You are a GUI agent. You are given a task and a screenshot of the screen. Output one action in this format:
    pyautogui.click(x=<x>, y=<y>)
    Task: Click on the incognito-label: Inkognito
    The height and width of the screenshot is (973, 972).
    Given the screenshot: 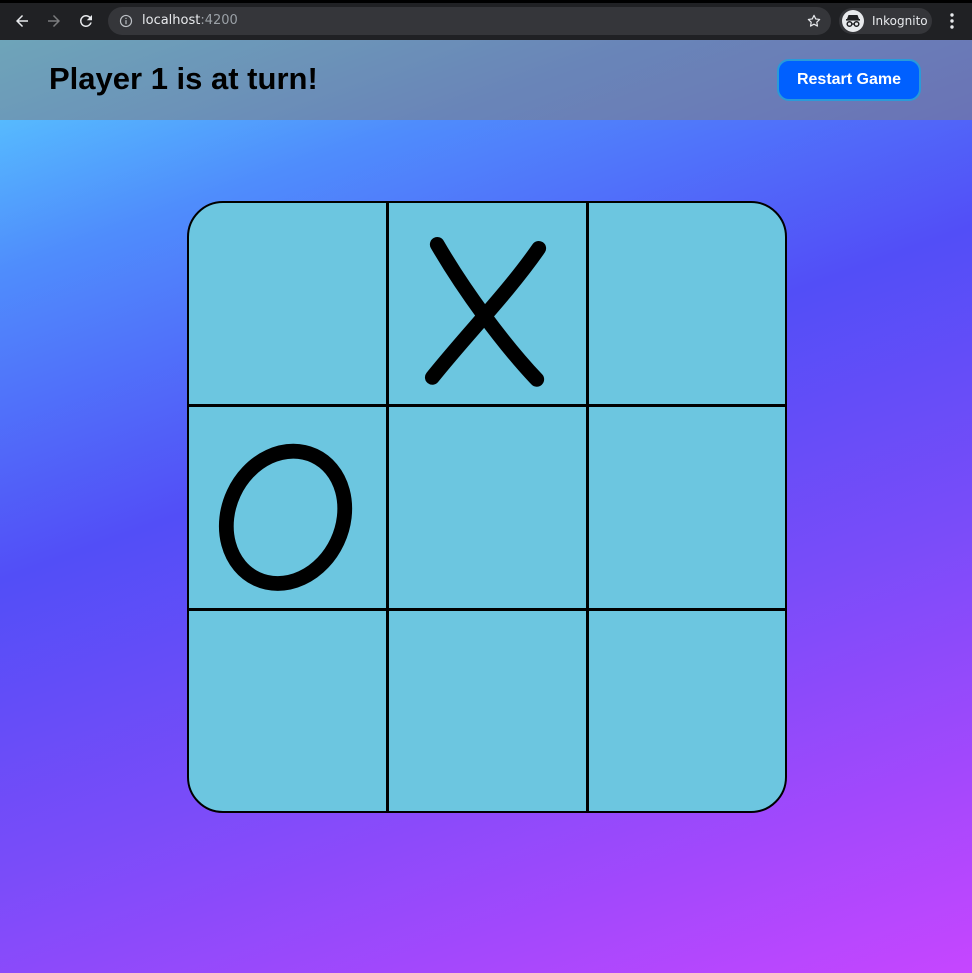 What is the action you would take?
    pyautogui.click(x=900, y=21)
    